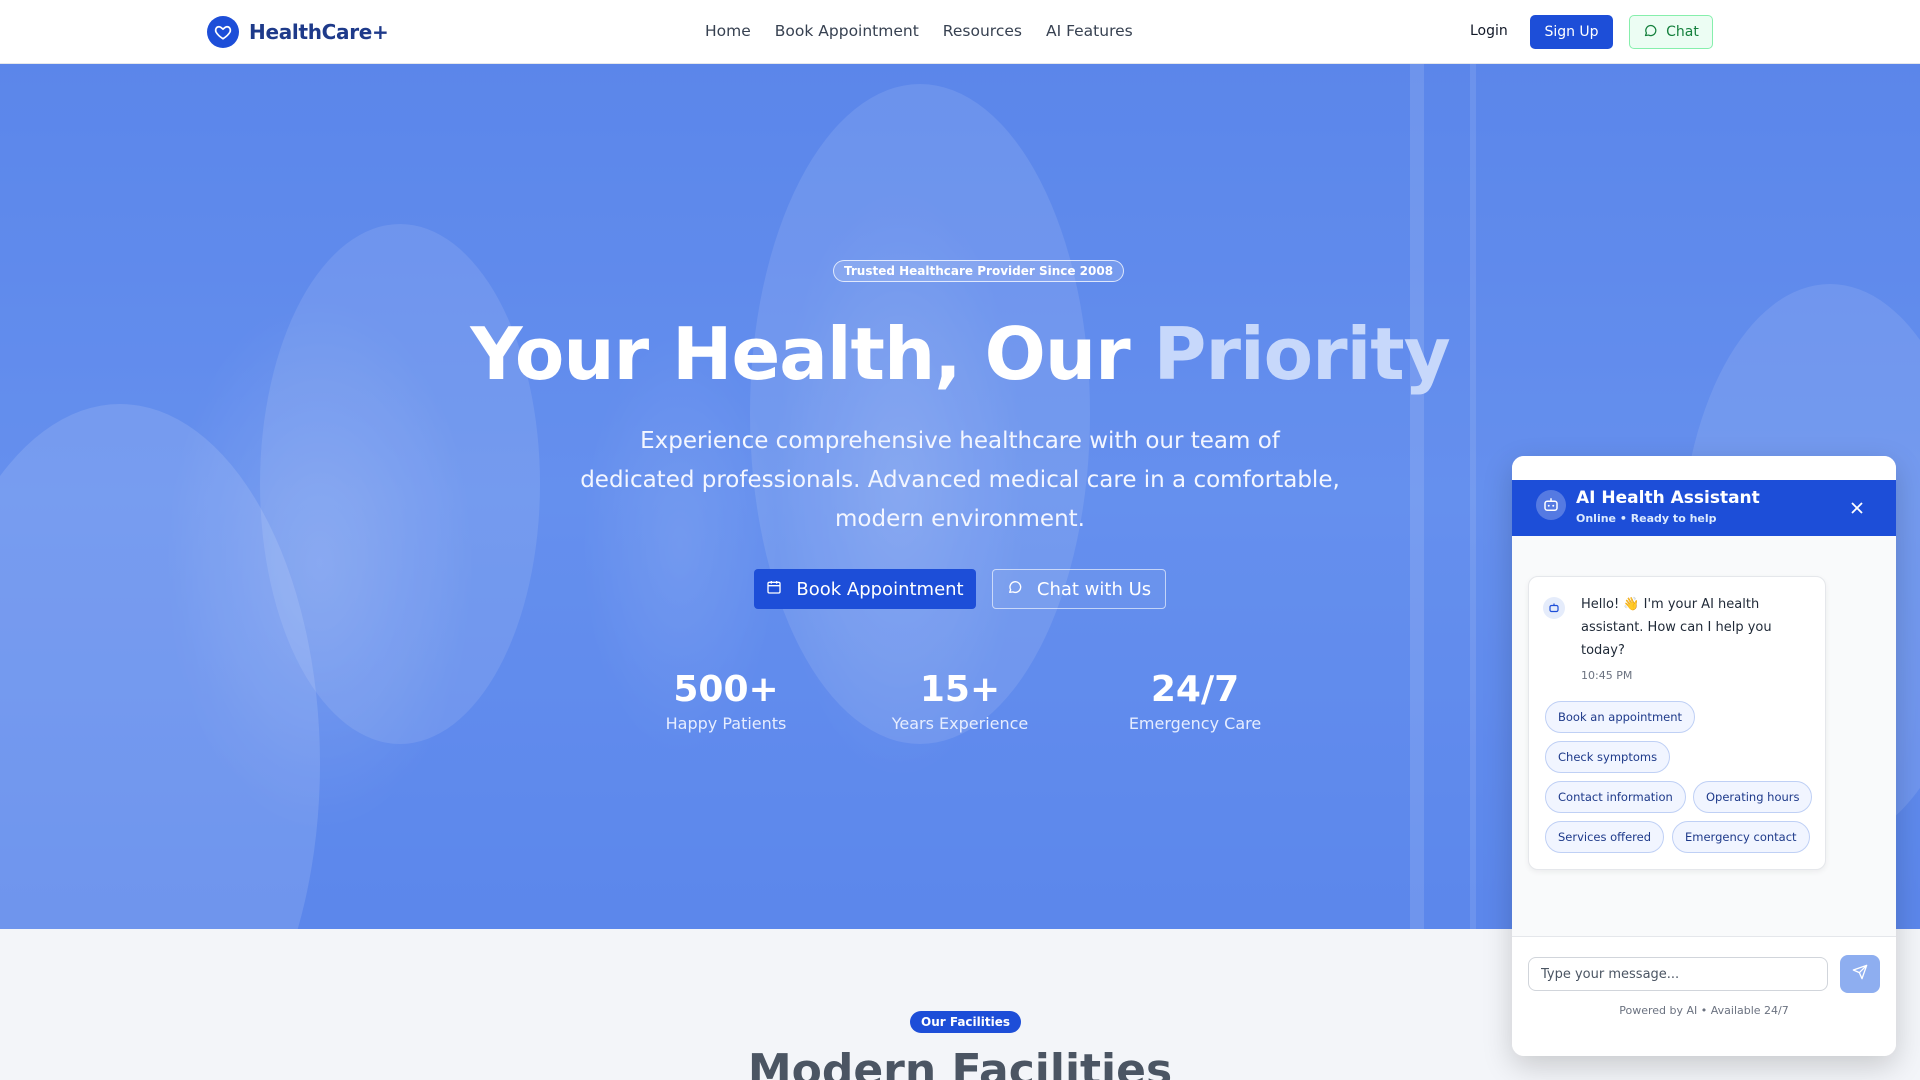  I want to click on nav-link-ai-features: AI Features, so click(1089, 31).